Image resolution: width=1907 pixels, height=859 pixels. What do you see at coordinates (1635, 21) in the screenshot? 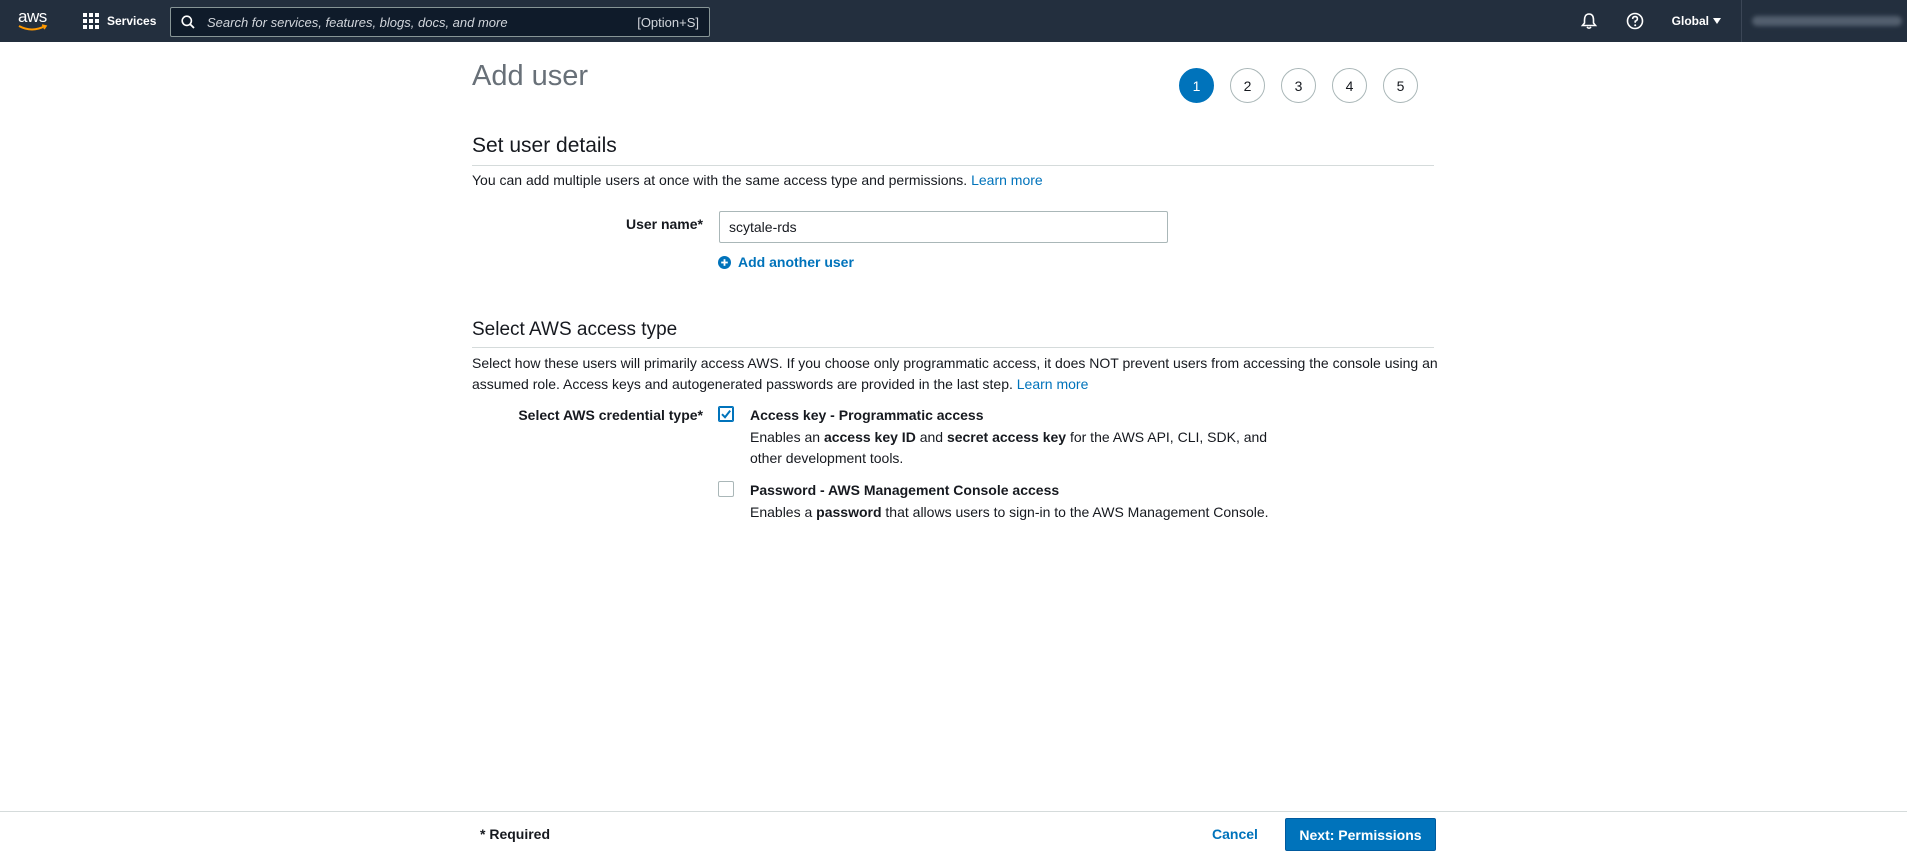
I see `help-icon` at bounding box center [1635, 21].